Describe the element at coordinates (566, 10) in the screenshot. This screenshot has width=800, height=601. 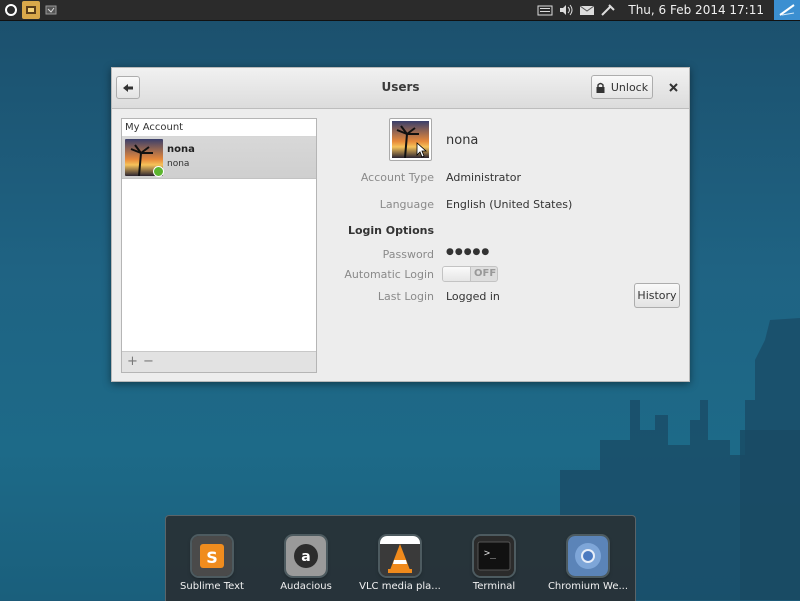
I see `volume-icon` at that location.